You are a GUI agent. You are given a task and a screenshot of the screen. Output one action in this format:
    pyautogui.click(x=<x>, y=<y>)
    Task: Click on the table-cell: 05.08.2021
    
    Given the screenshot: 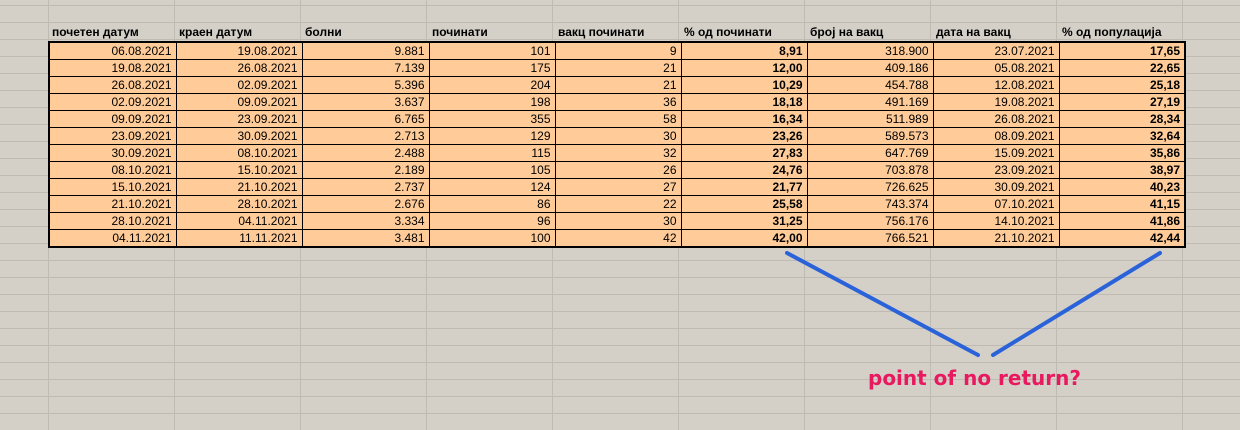 What is the action you would take?
    pyautogui.click(x=996, y=68)
    